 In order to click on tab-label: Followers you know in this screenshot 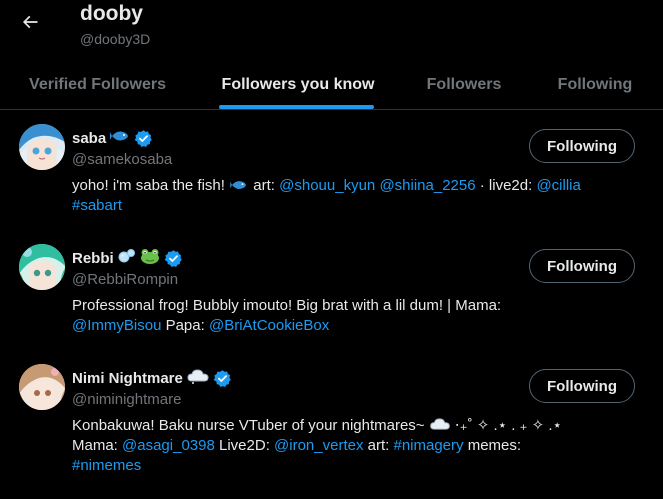, I will do `click(298, 84)`.